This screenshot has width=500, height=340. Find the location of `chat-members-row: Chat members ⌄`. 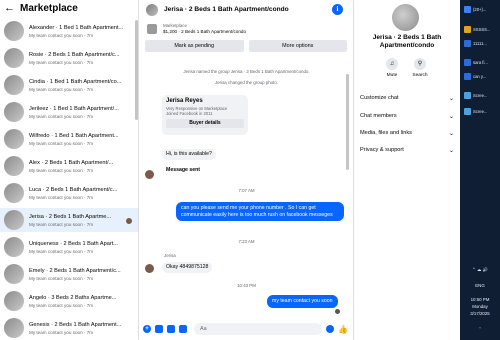

chat-members-row: Chat members ⌄ is located at coordinates (407, 116).